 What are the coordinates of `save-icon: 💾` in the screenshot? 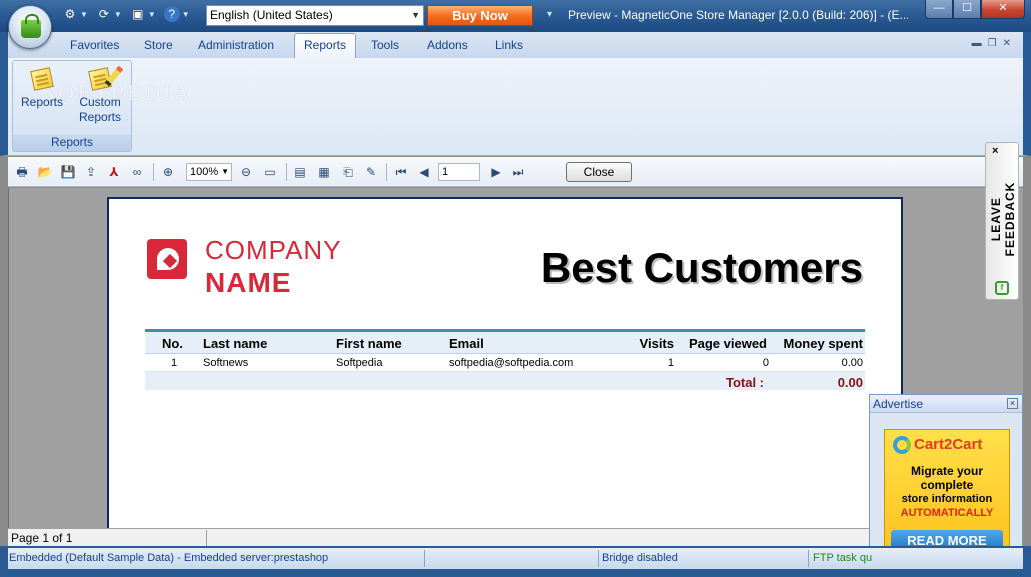 It's located at (68, 172).